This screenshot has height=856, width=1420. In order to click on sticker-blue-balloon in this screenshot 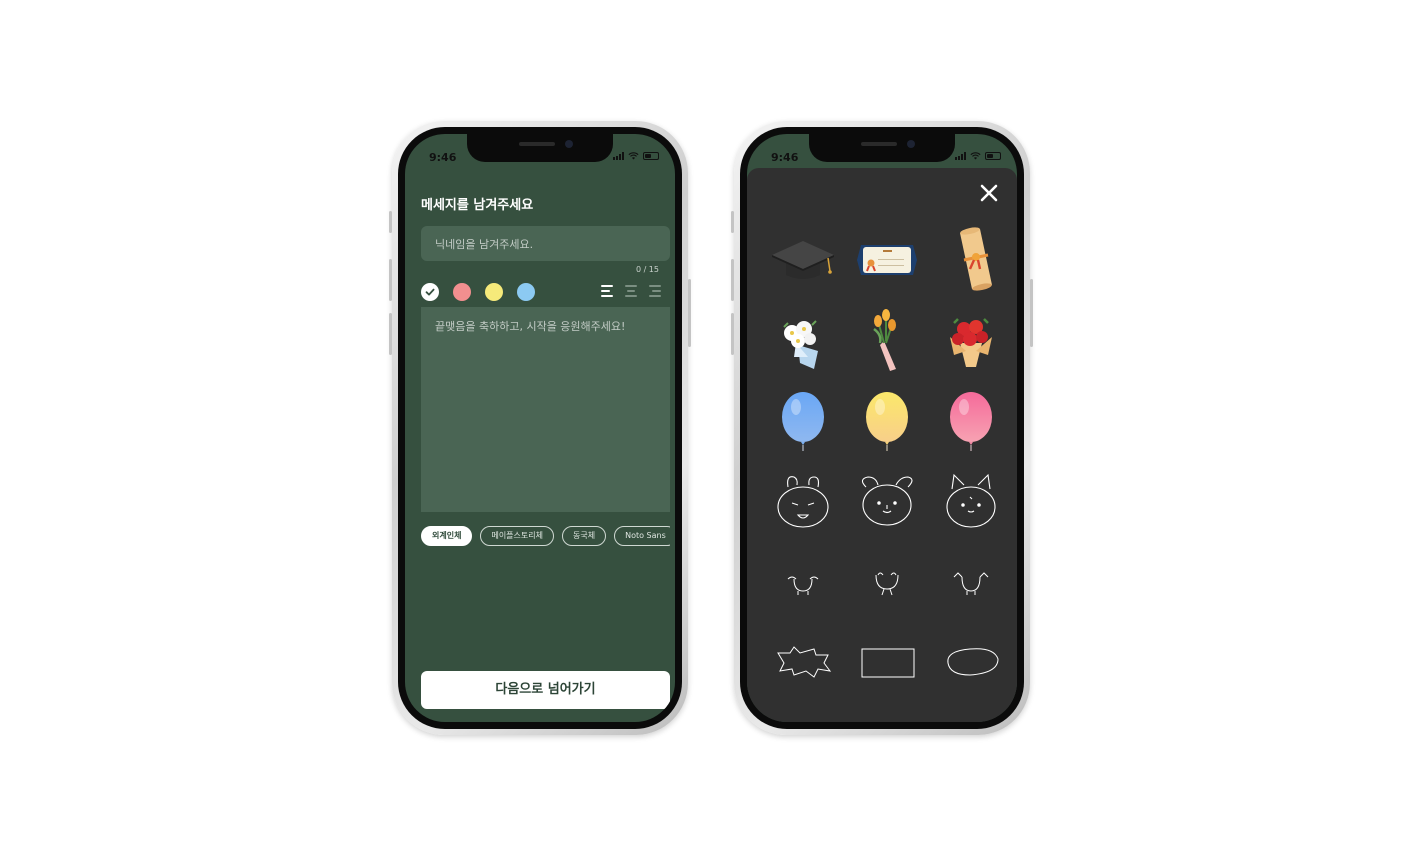, I will do `click(803, 420)`.